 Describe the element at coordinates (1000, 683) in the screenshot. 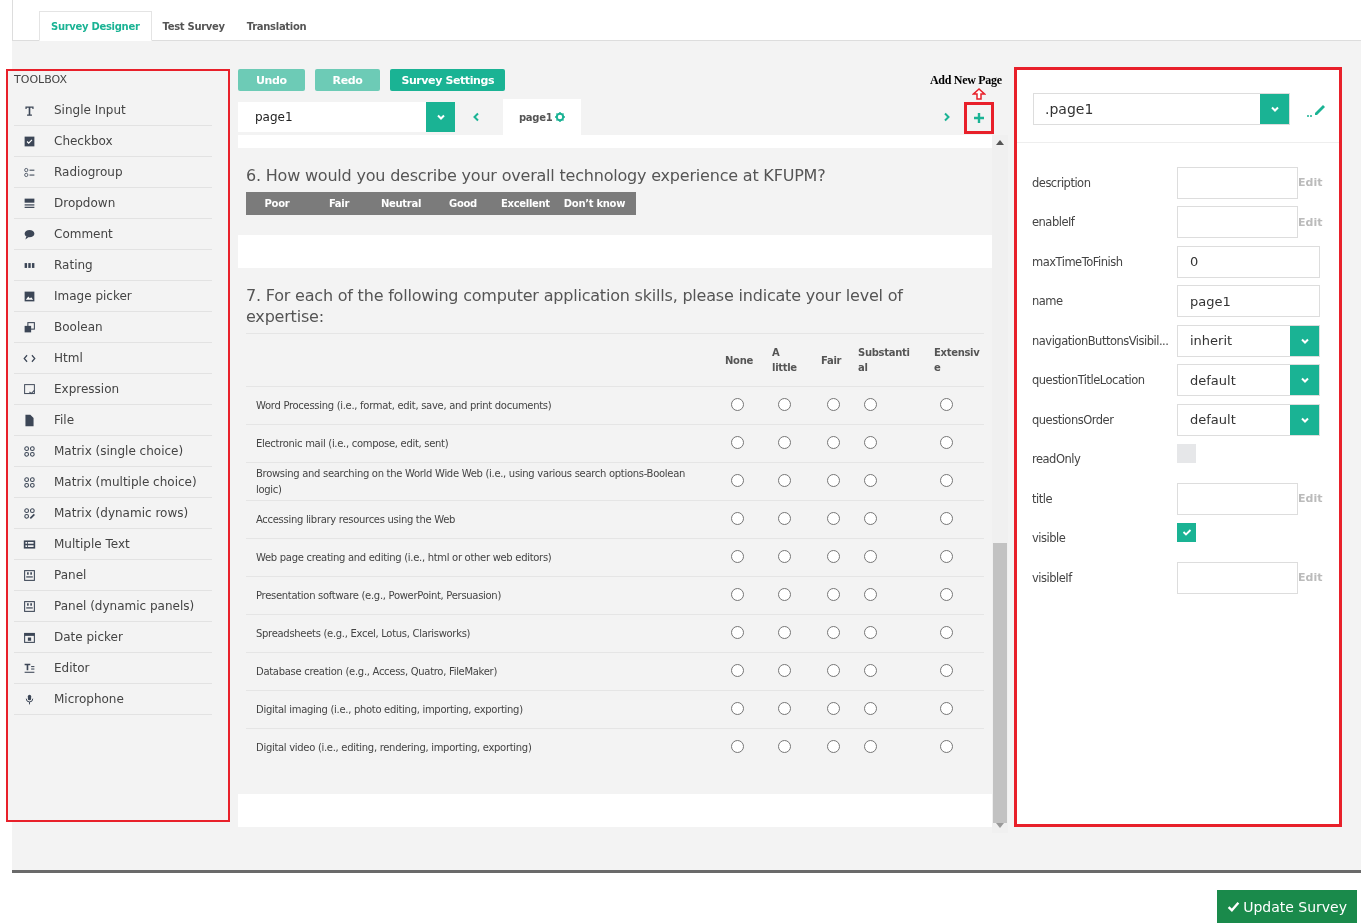

I see `scrollbar-thumb` at that location.